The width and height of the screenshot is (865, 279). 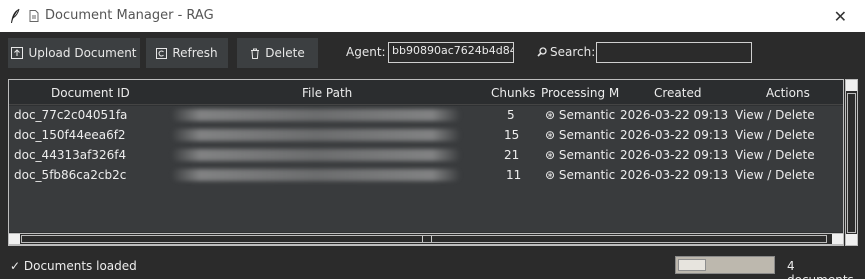 What do you see at coordinates (195, 53) in the screenshot?
I see `refresh-label: Refresh` at bounding box center [195, 53].